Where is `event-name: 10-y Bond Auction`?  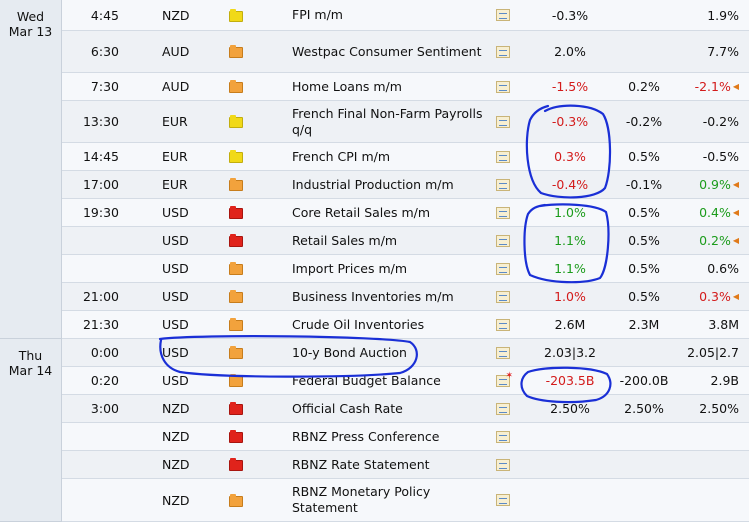
event-name: 10-y Bond Auction is located at coordinates (392, 352).